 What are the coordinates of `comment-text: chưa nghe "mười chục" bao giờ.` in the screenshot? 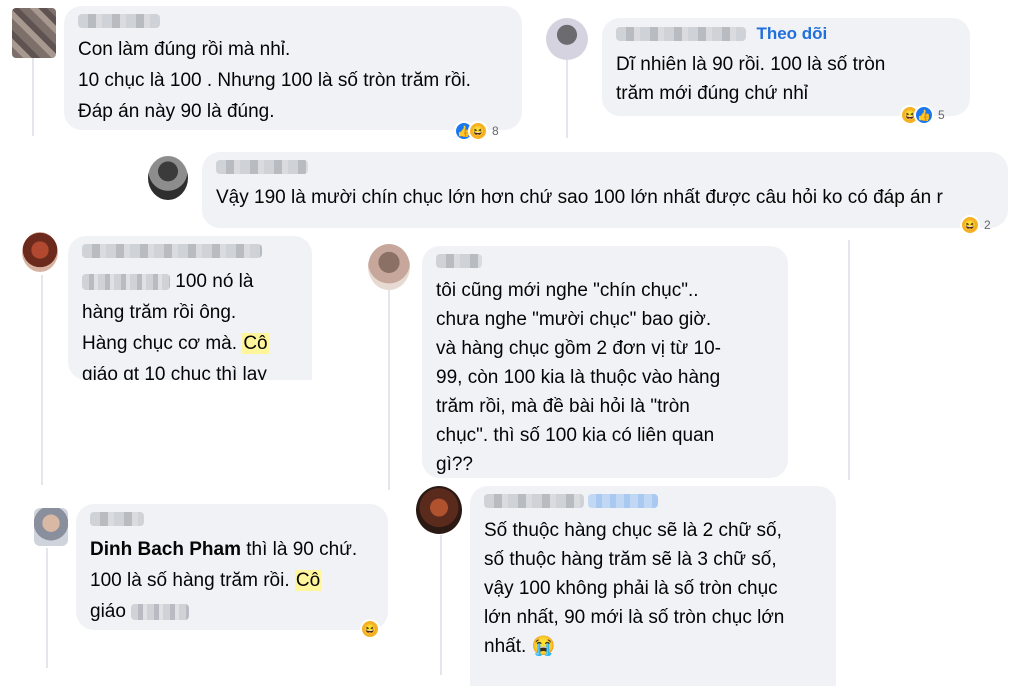 It's located at (574, 319).